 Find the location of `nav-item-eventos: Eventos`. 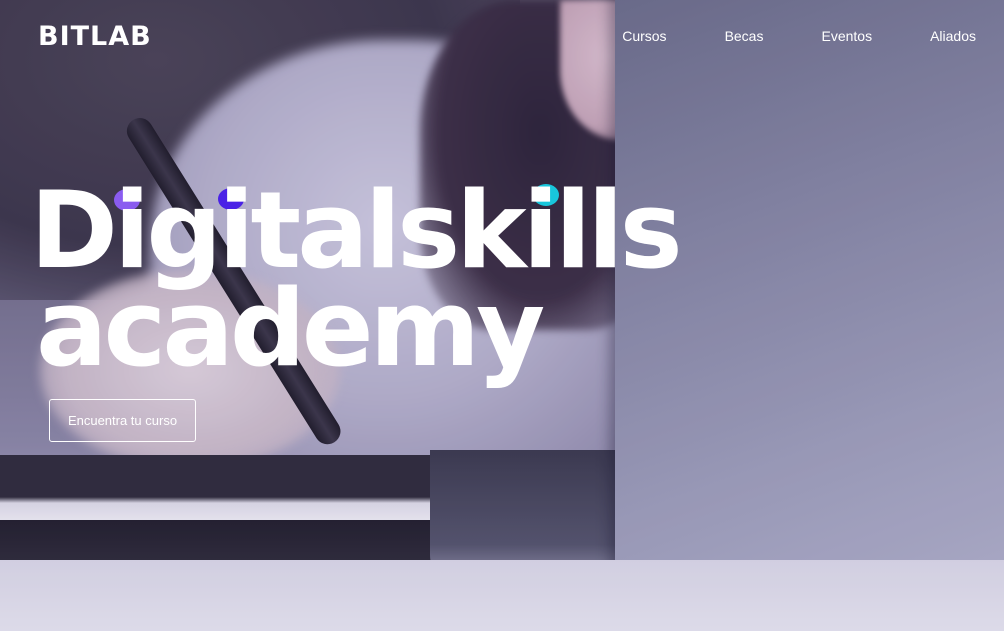

nav-item-eventos: Eventos is located at coordinates (846, 36).